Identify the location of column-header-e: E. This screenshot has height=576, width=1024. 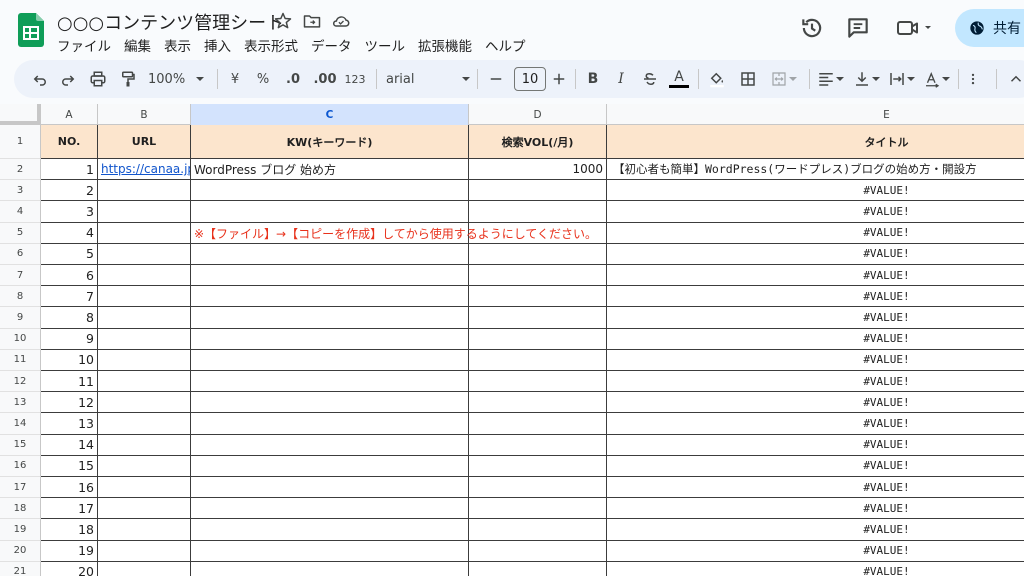
(815, 114).